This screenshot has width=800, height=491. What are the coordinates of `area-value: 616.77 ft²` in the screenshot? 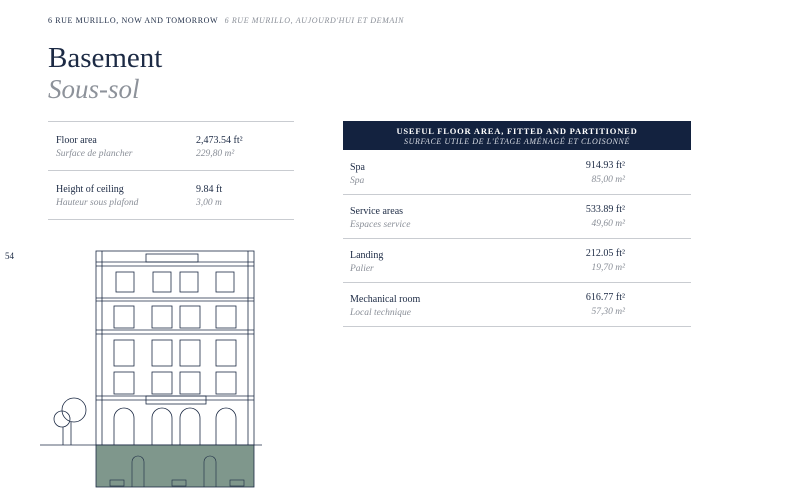 It's located at (605, 297).